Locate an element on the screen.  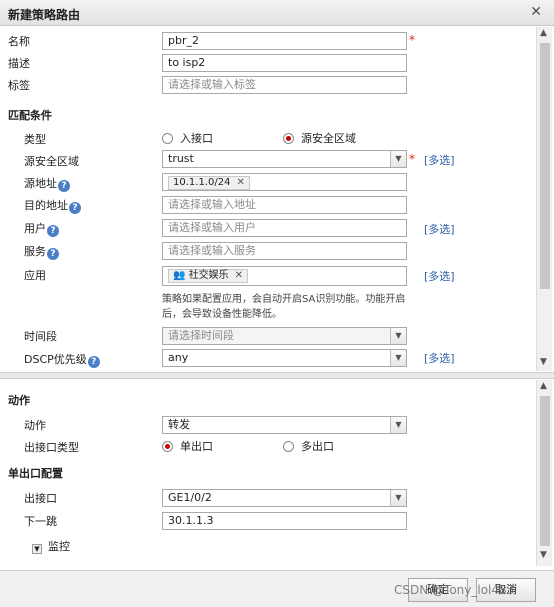
dialog-footer: 确定 取消 CSDN @Tony_lol483 is located at coordinates (277, 588).